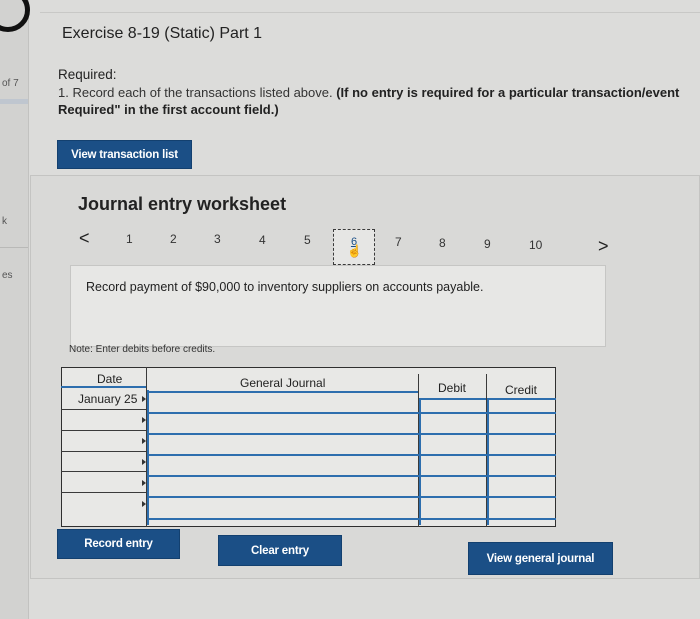 This screenshot has height=619, width=700. Describe the element at coordinates (129, 239) in the screenshot. I see `page-1: 1` at that location.